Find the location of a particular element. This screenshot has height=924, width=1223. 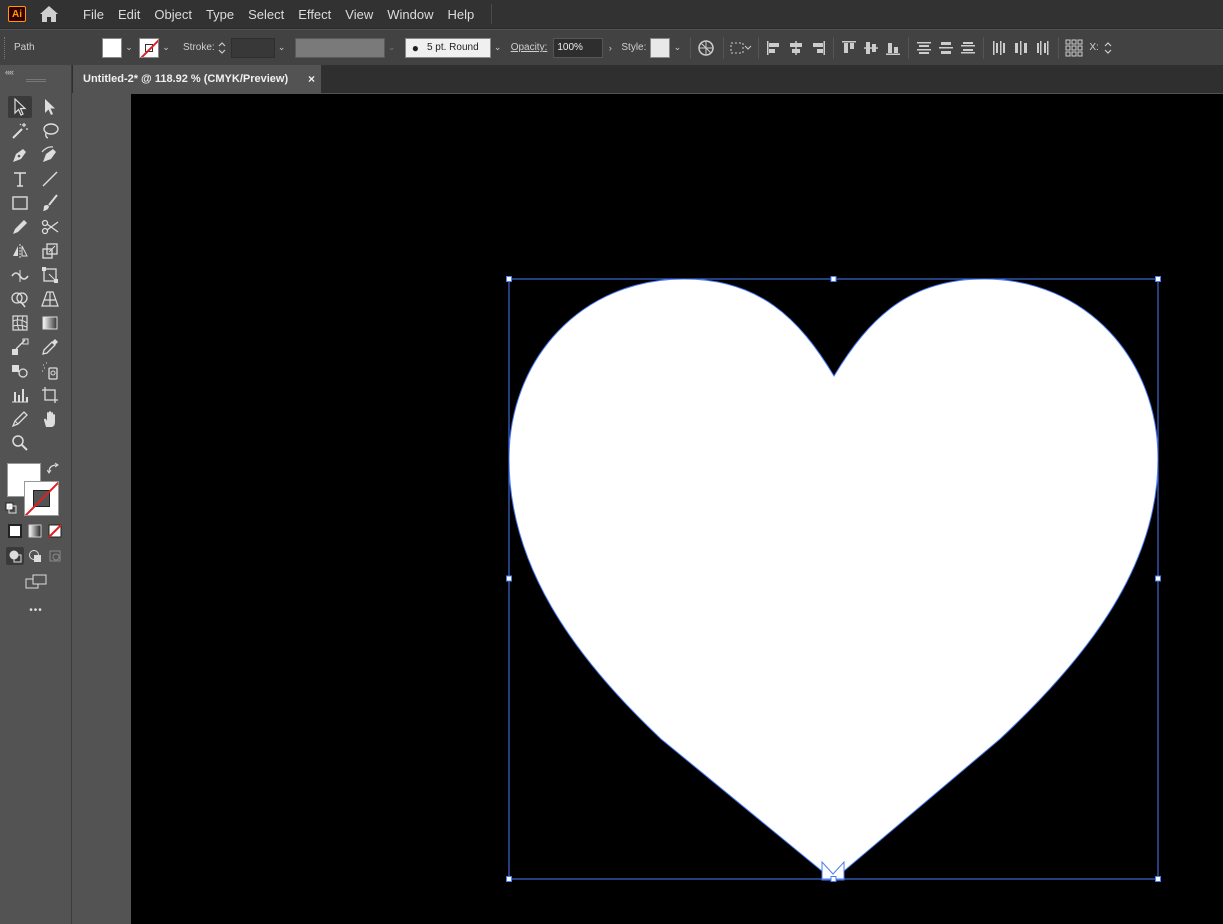

menu-effect: Effect is located at coordinates (314, 14).